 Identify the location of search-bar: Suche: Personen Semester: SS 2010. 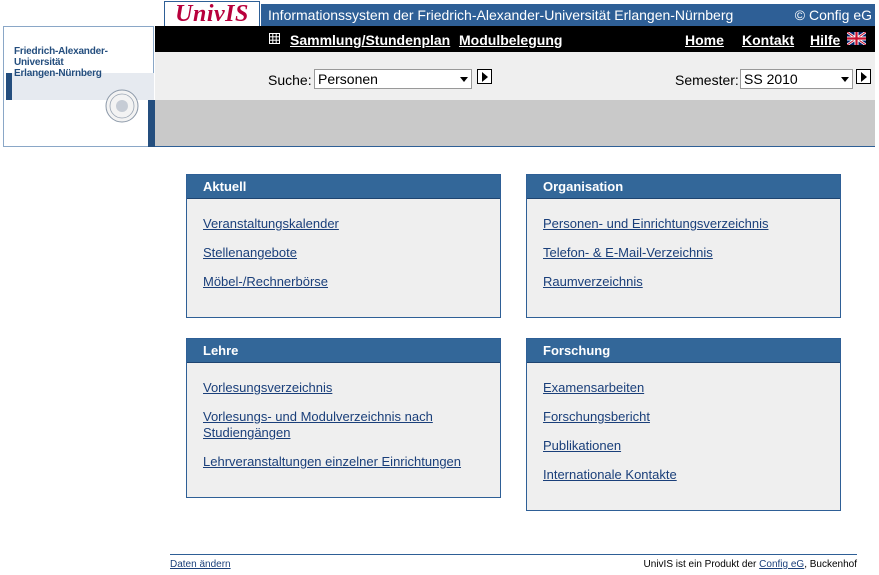
(515, 76).